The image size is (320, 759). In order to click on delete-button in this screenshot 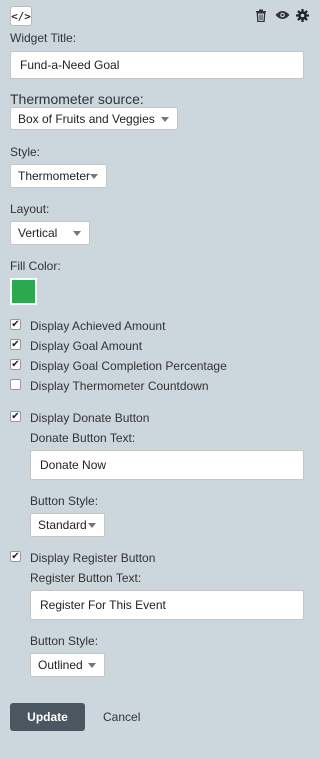, I will do `click(261, 15)`.